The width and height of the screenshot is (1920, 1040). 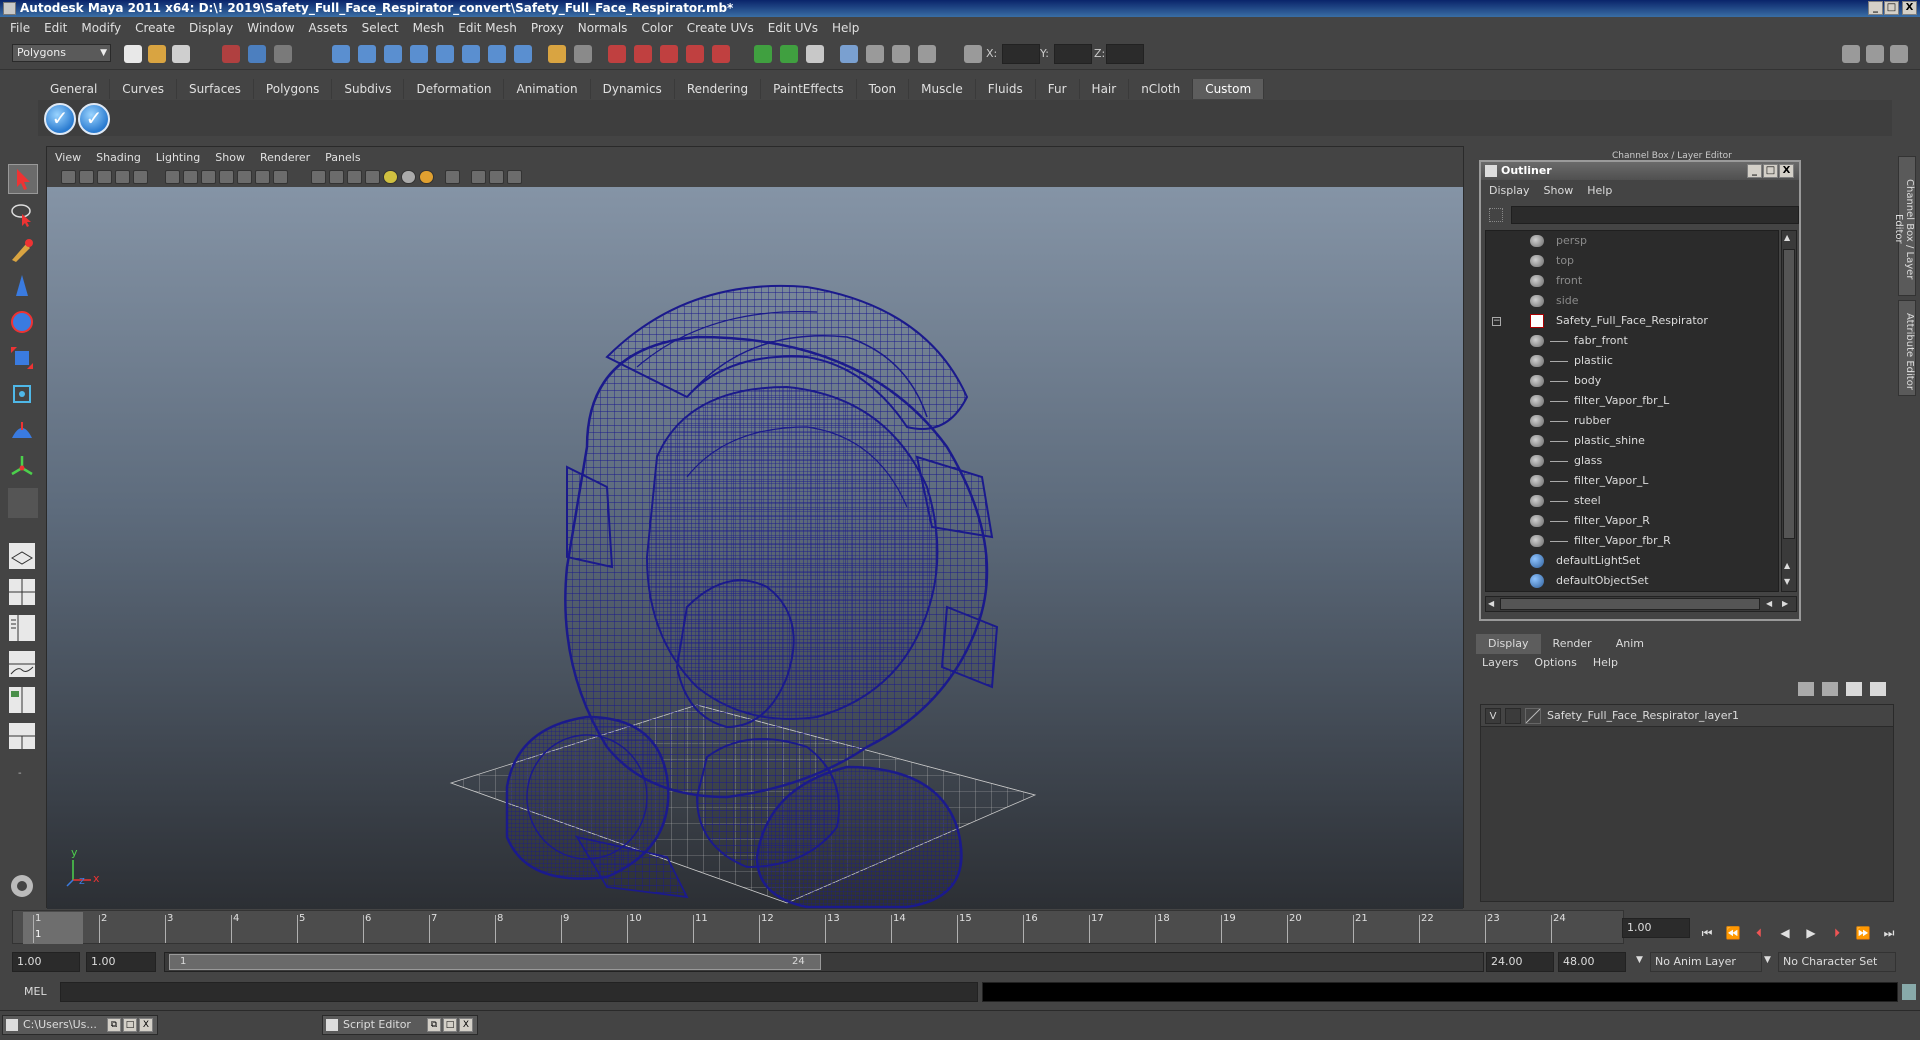 What do you see at coordinates (23, 701) in the screenshot?
I see `hypershade-persp-layout-icon` at bounding box center [23, 701].